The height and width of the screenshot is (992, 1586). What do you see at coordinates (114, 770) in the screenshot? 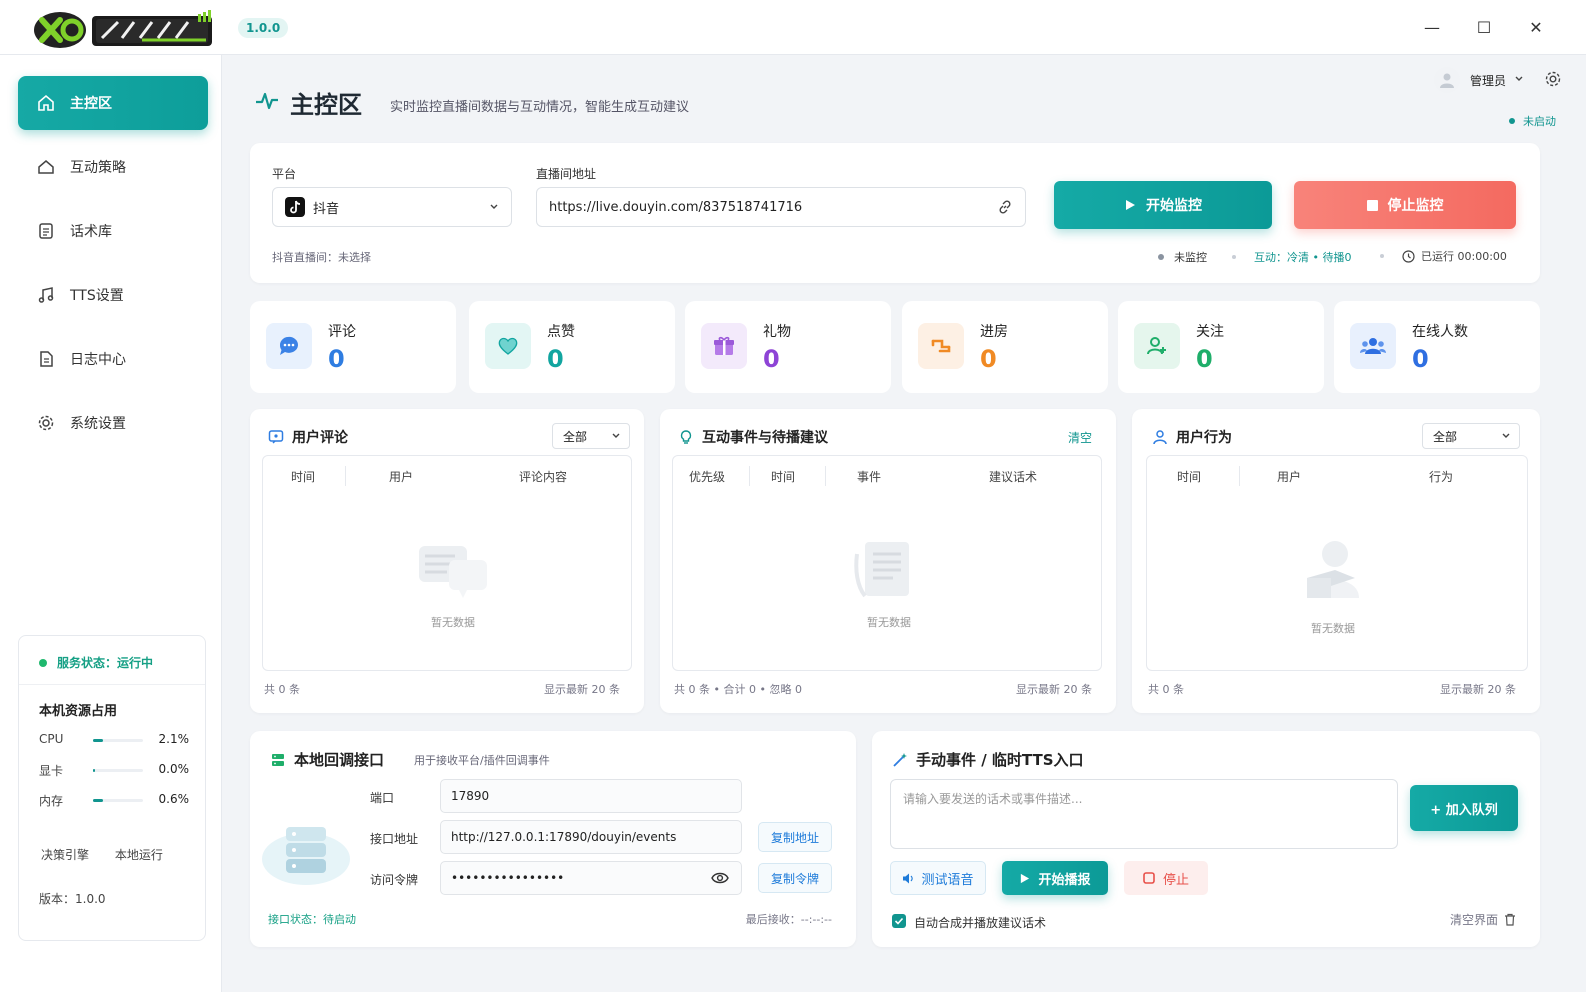
I see `resource-row-gpu: 显卡 0.0%` at bounding box center [114, 770].